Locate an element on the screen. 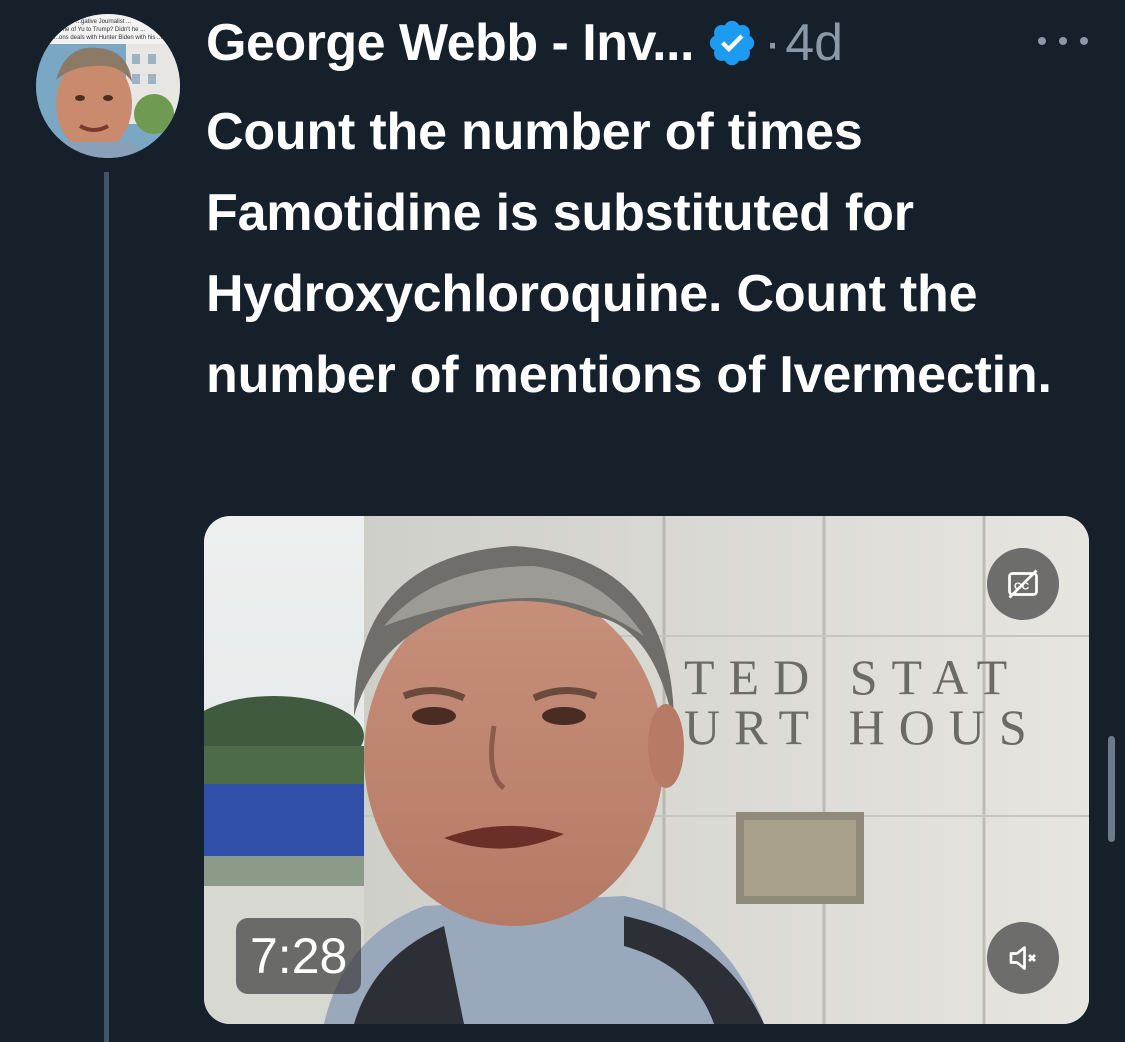 Image resolution: width=1125 pixels, height=1042 pixels. volume-muted-icon is located at coordinates (1023, 958).